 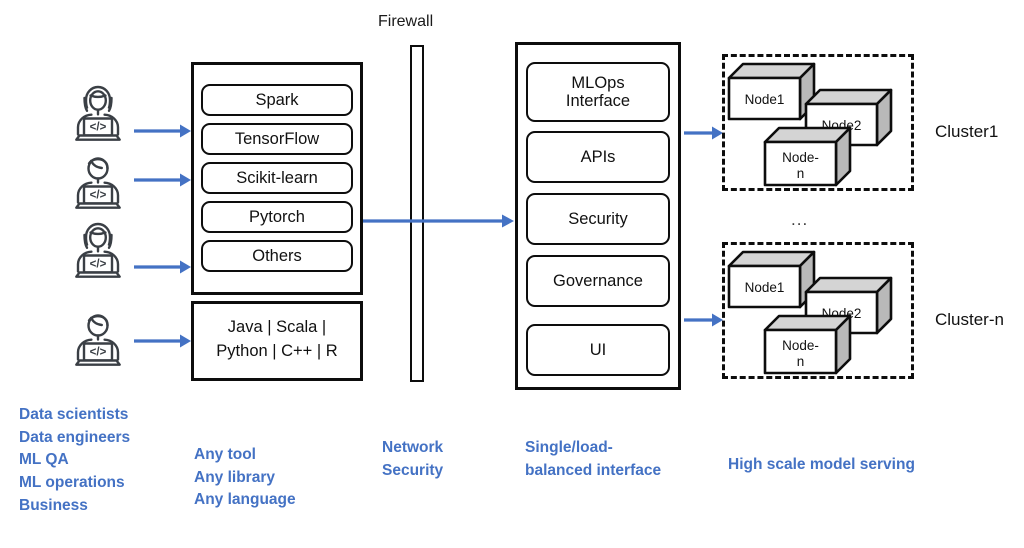 I want to click on tool-pill-scikit-learn: Scikit-learn, so click(x=277, y=178).